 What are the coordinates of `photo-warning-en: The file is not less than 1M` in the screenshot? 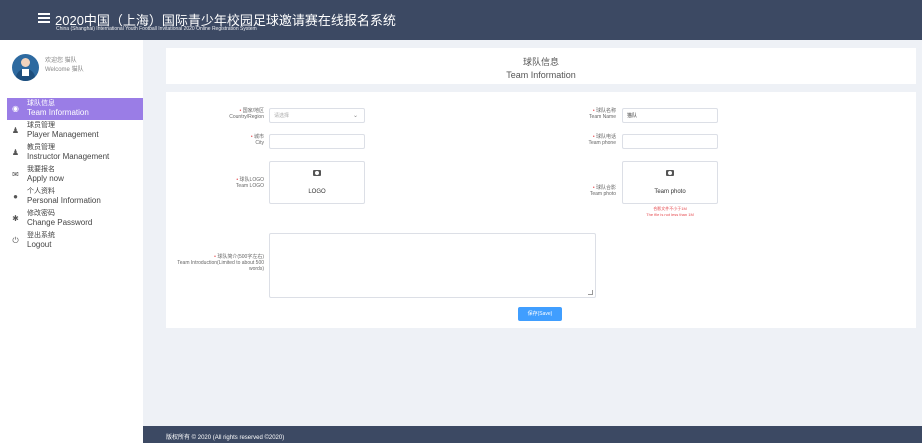 It's located at (670, 214).